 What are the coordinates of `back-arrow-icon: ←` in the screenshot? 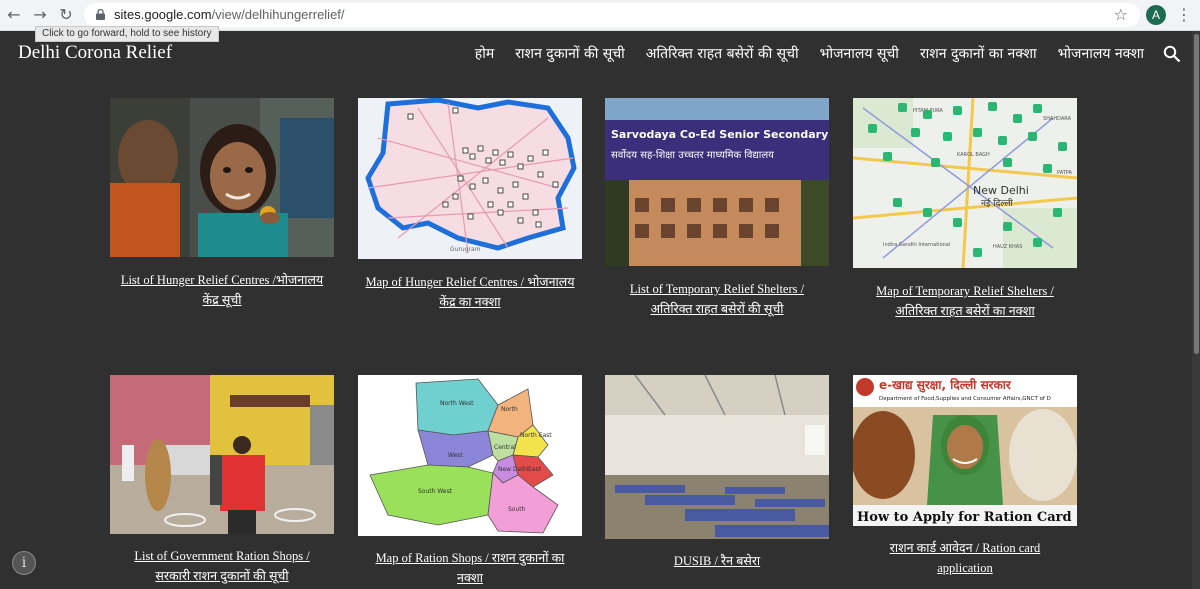 It's located at (14, 15).